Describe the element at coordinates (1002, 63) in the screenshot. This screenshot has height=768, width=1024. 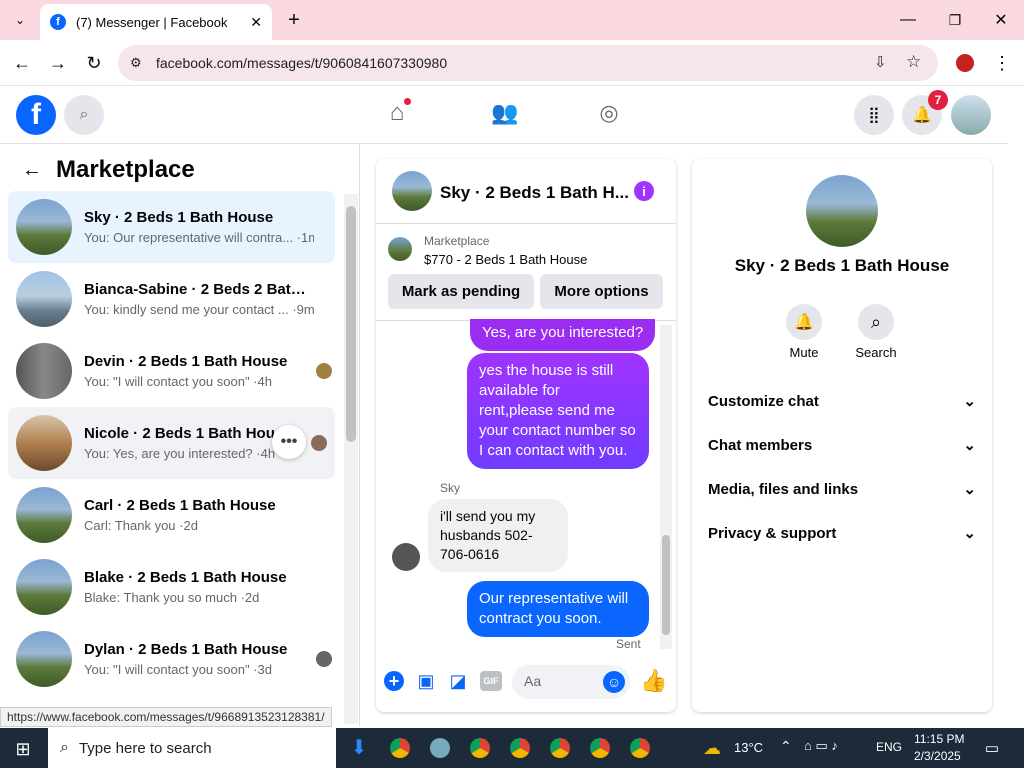
I see `browser-menu-icon: ⋮` at that location.